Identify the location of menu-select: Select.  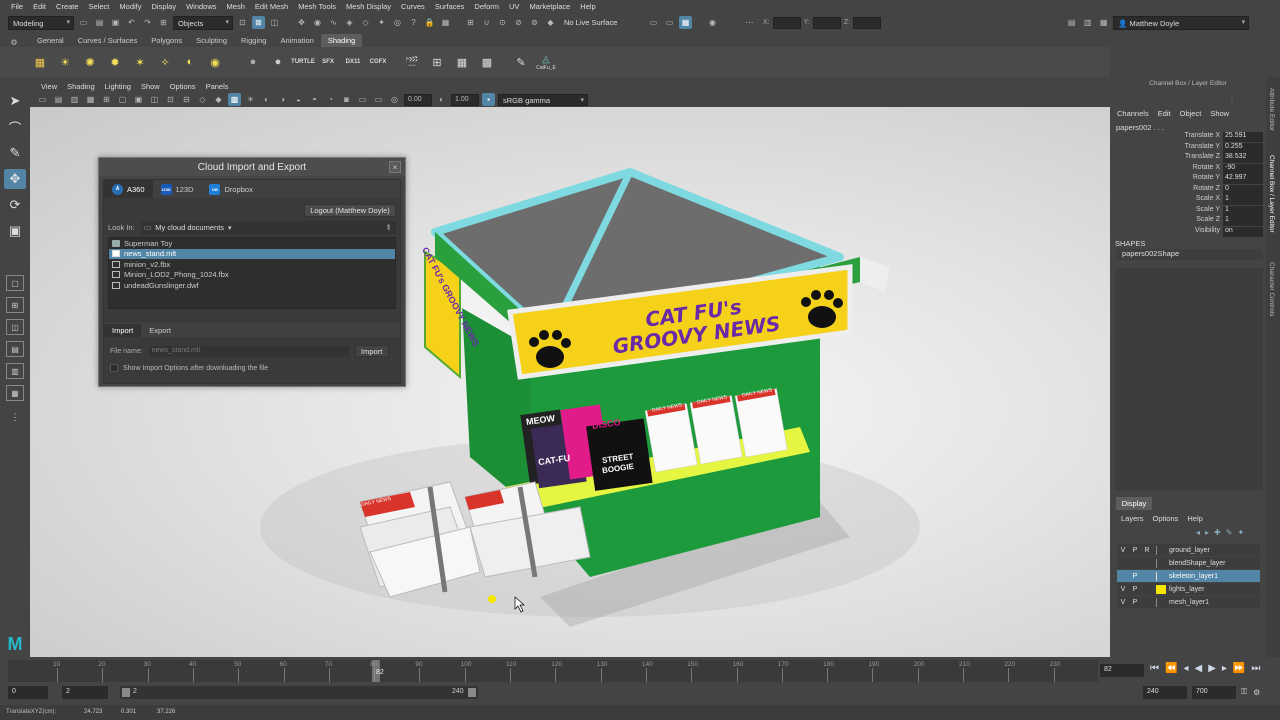
(99, 6).